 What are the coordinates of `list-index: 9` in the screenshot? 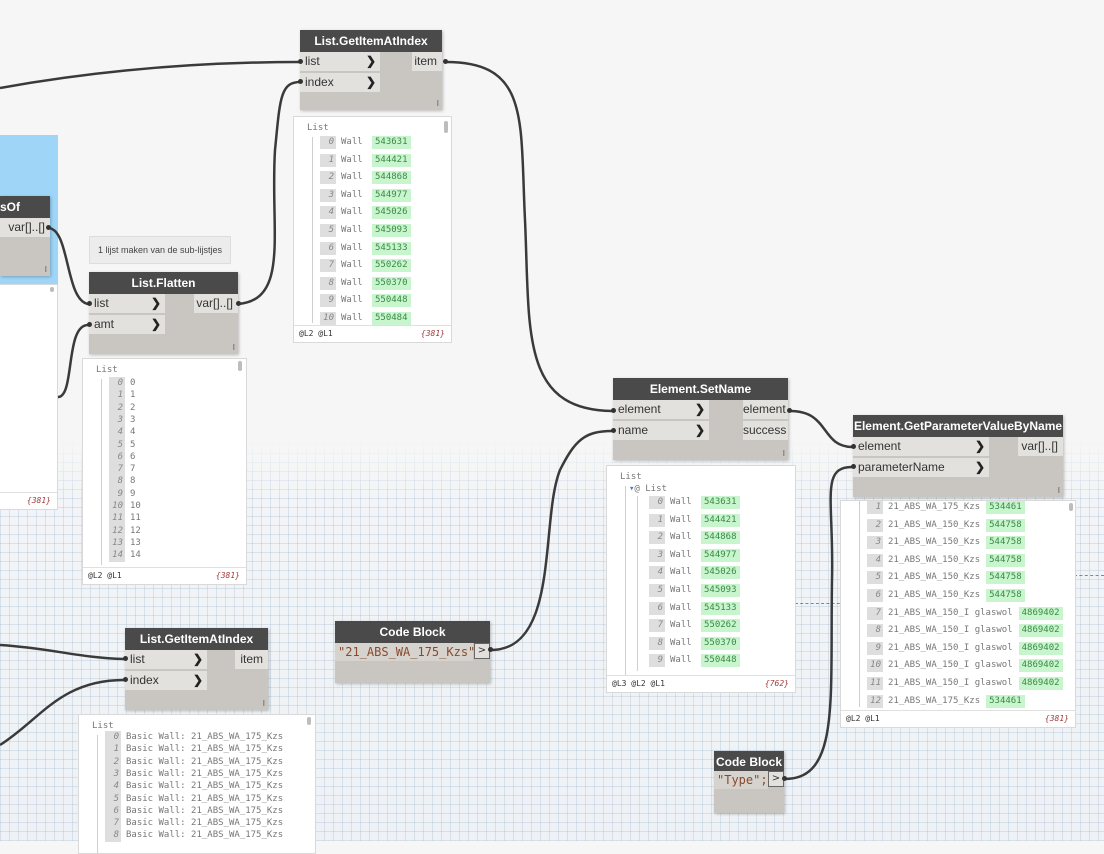 It's located at (117, 494).